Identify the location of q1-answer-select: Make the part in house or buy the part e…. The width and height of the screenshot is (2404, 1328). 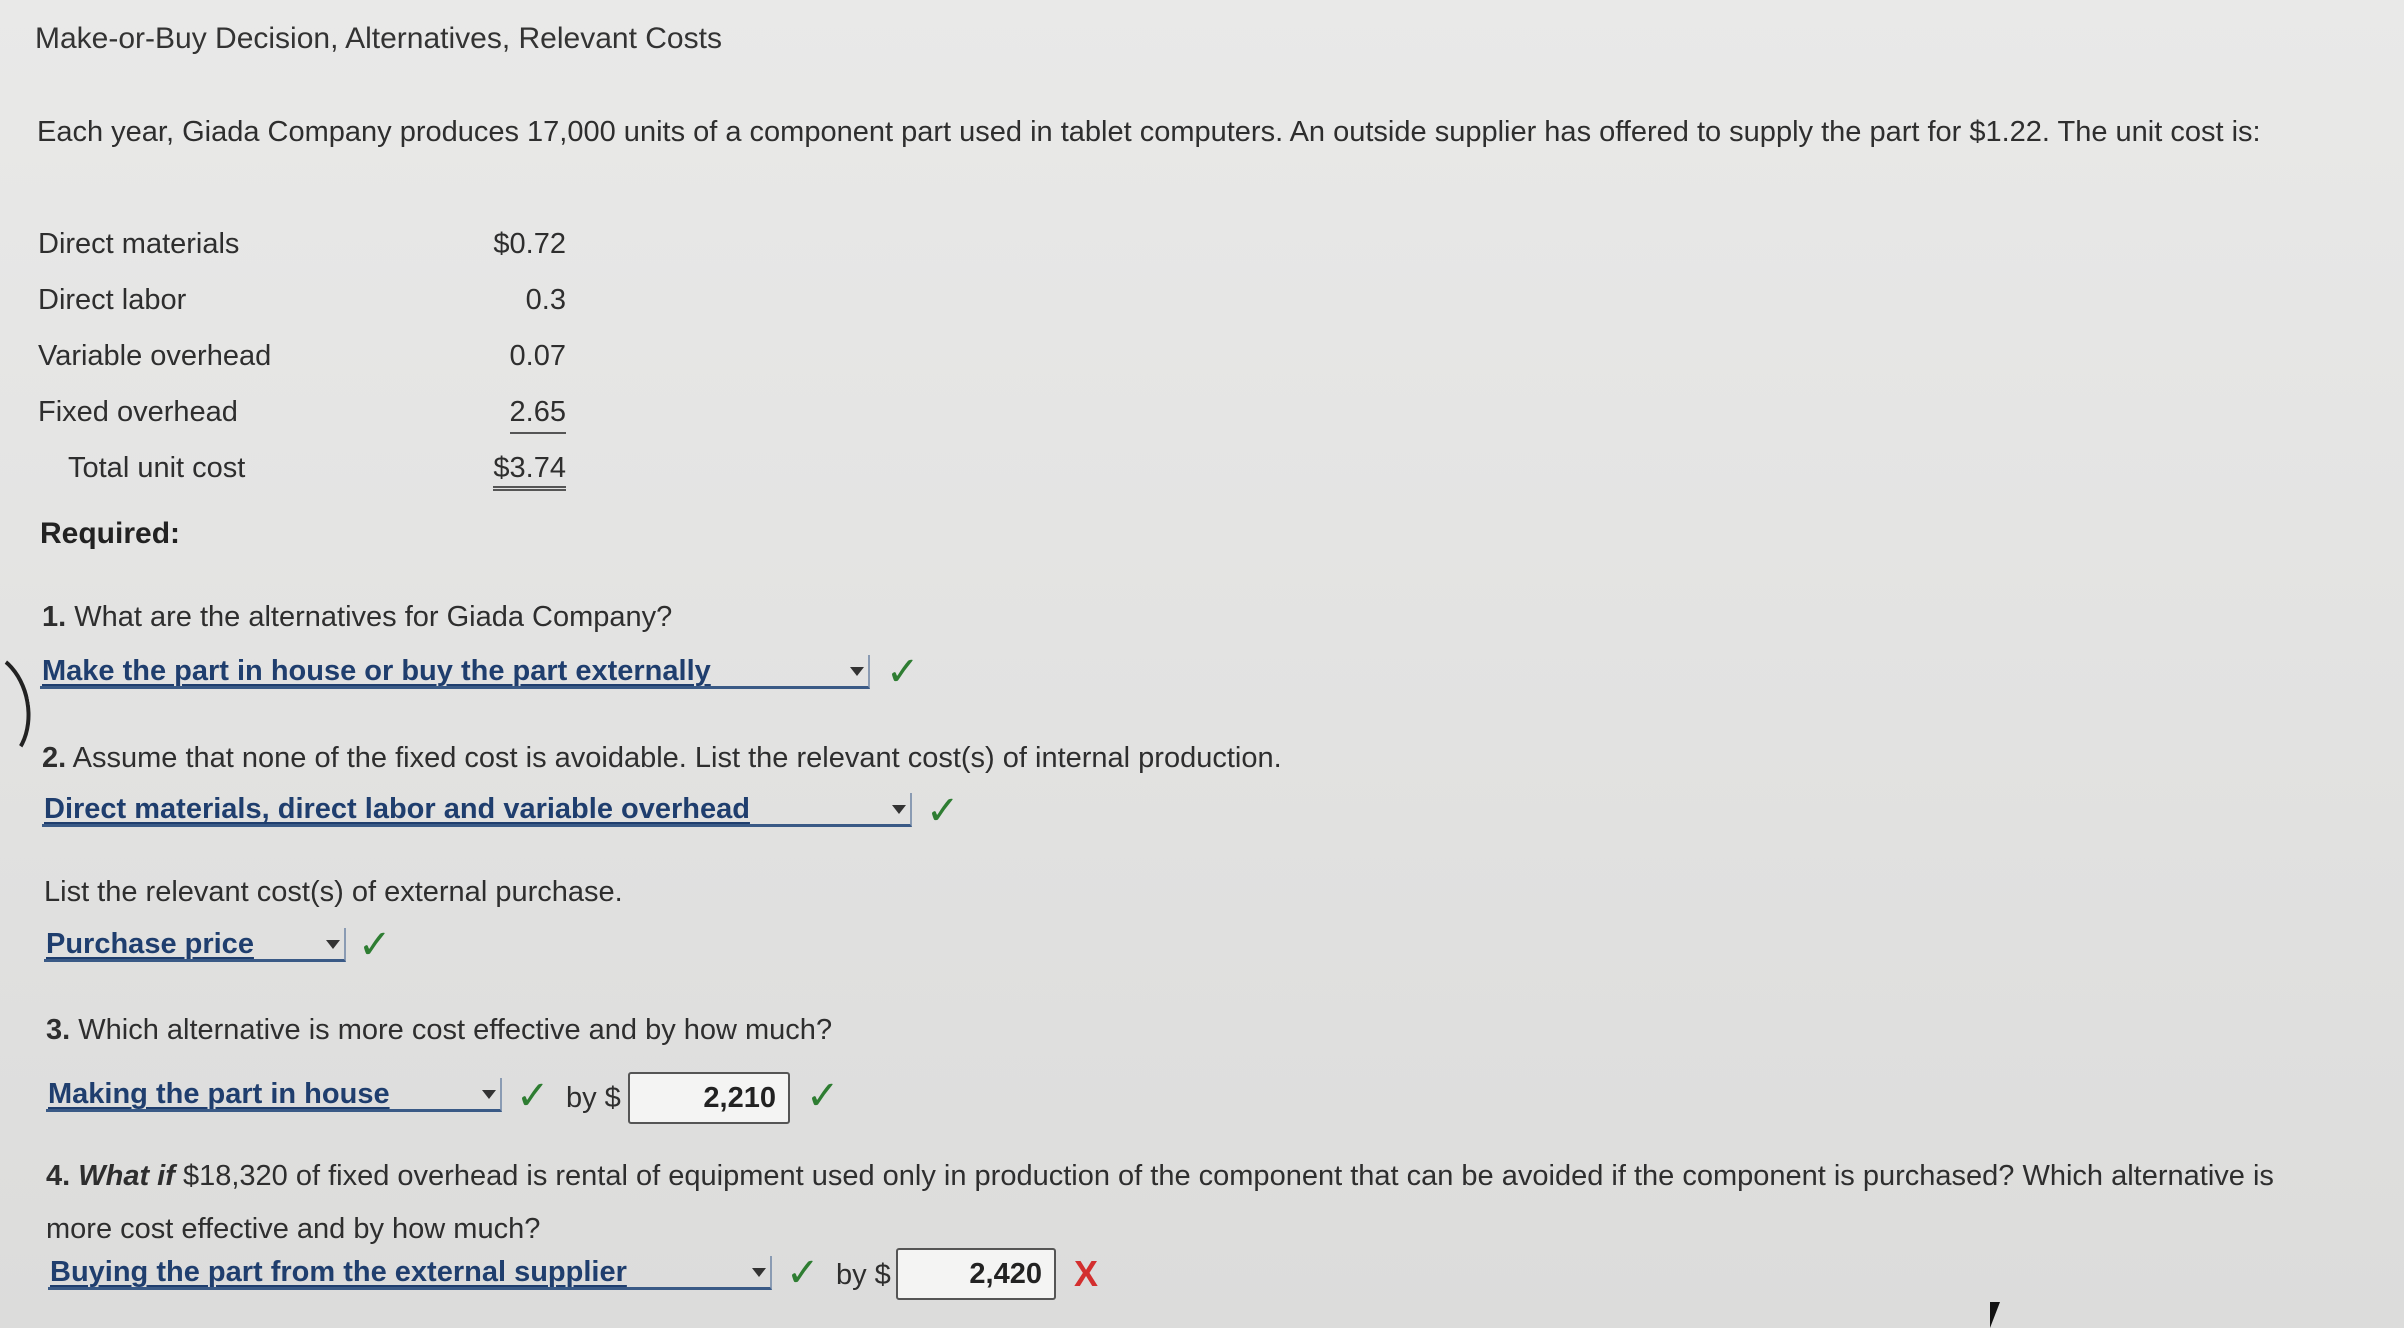
(455, 672).